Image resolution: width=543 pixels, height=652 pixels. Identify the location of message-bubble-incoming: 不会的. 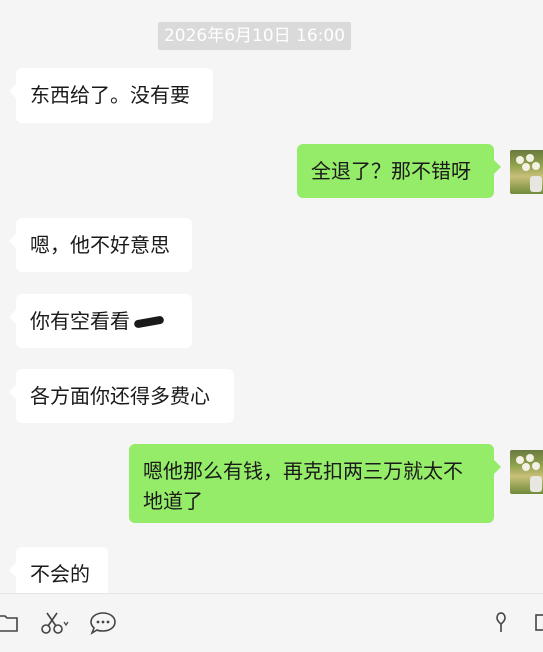
(58, 570).